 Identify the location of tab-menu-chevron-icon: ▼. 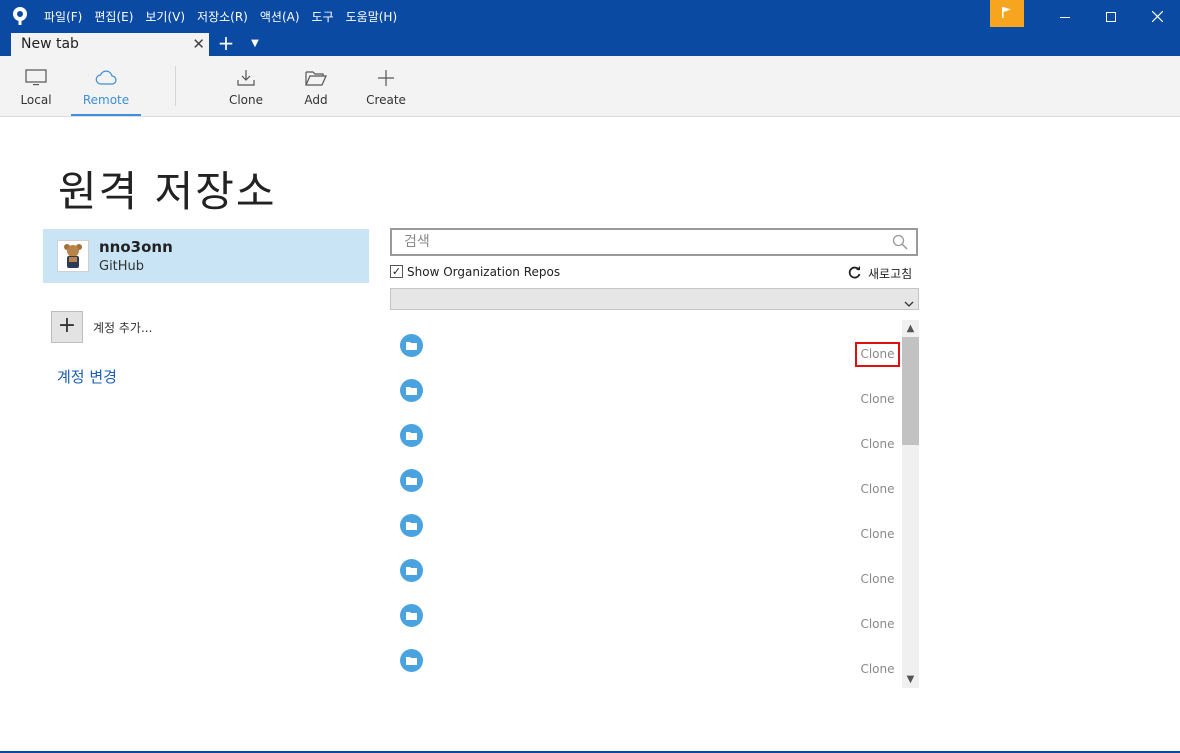
(255, 44).